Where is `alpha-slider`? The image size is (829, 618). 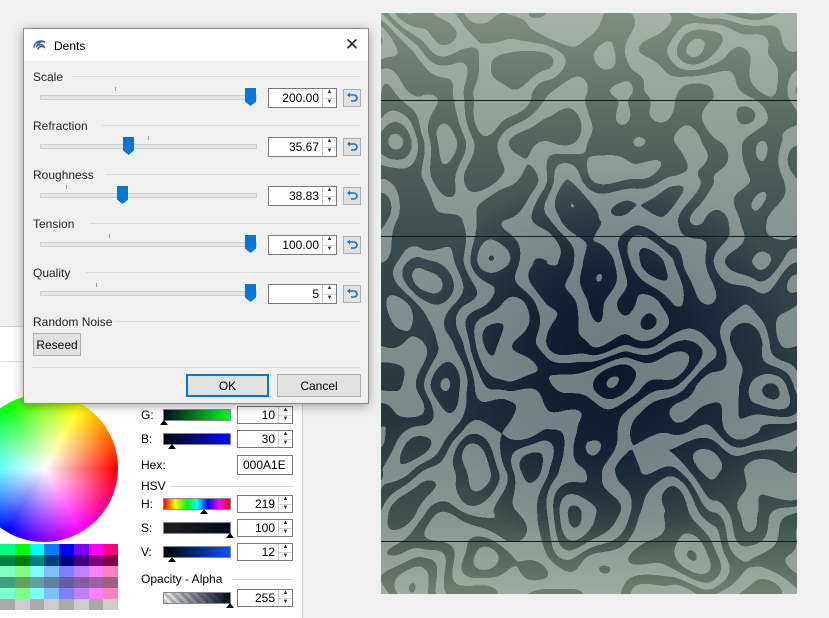
alpha-slider is located at coordinates (198, 600).